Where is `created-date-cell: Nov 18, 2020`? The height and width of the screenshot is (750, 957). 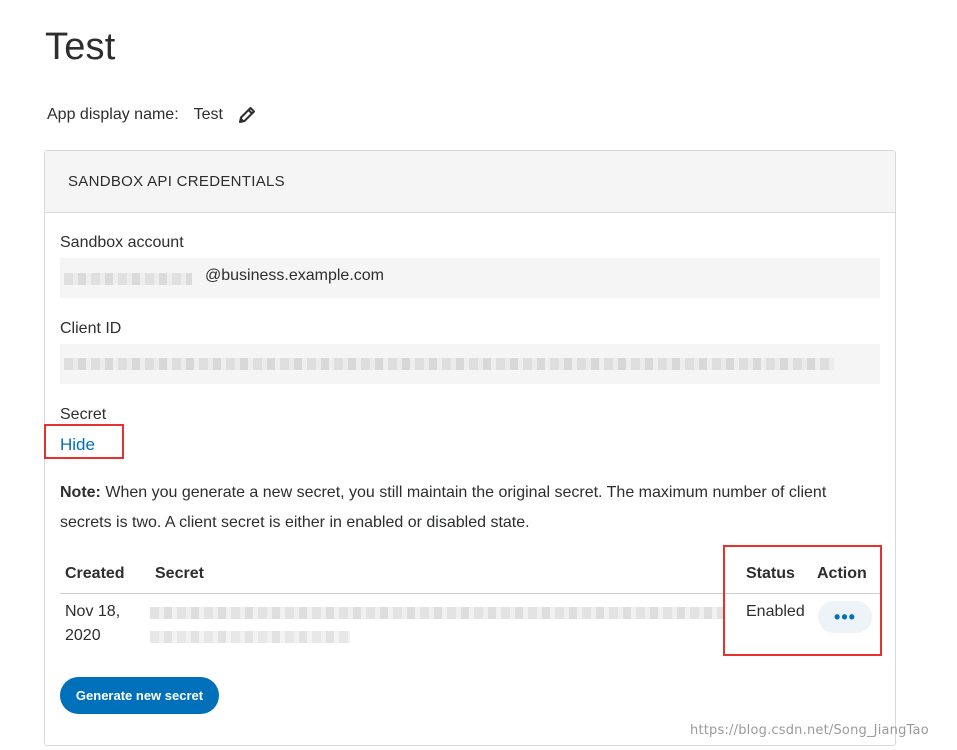
created-date-cell: Nov 18, 2020 is located at coordinates (93, 623).